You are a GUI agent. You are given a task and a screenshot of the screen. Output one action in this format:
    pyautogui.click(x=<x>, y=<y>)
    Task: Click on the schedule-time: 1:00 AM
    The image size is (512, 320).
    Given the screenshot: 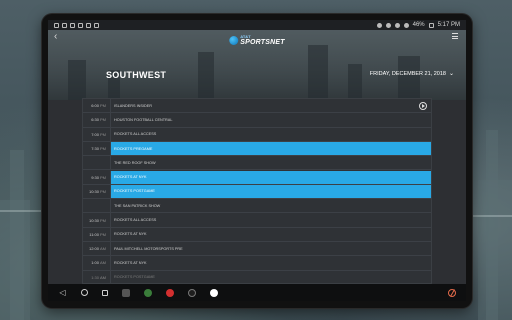 What is the action you would take?
    pyautogui.click(x=97, y=263)
    